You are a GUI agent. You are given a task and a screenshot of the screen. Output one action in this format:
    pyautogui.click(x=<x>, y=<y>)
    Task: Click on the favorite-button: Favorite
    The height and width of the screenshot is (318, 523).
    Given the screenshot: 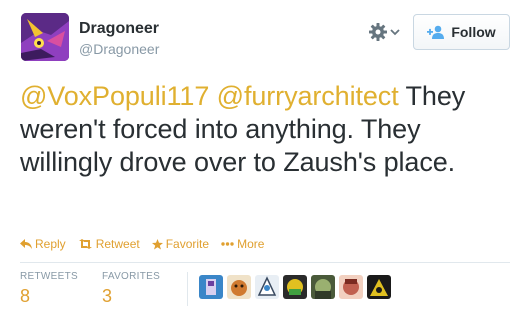 What is the action you would take?
    pyautogui.click(x=180, y=244)
    